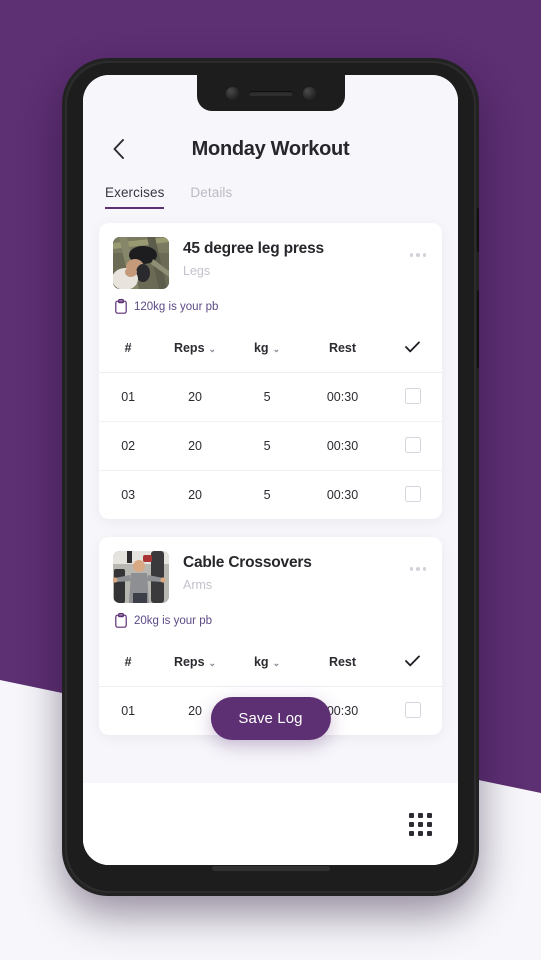  I want to click on exercise-card-header: Cable Crossovers Arms, so click(270, 570).